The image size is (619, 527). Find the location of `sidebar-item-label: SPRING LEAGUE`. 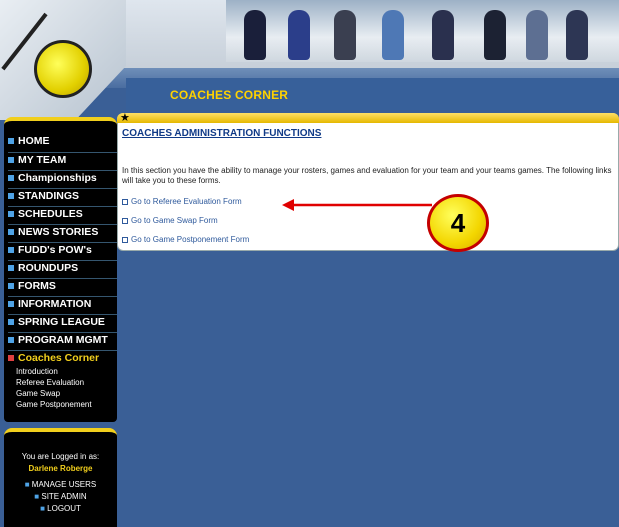

sidebar-item-label: SPRING LEAGUE is located at coordinates (61, 322).